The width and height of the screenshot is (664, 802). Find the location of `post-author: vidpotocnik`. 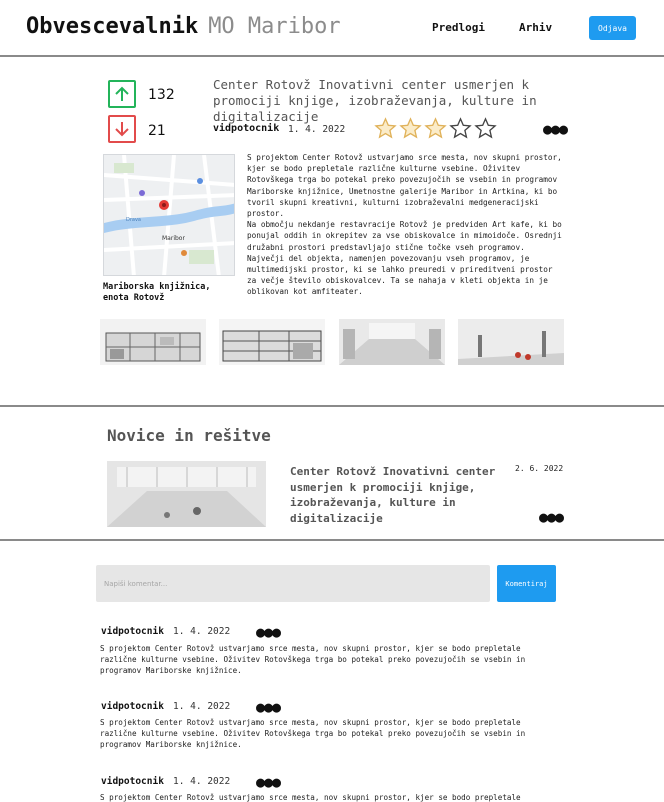

post-author: vidpotocnik is located at coordinates (246, 128).